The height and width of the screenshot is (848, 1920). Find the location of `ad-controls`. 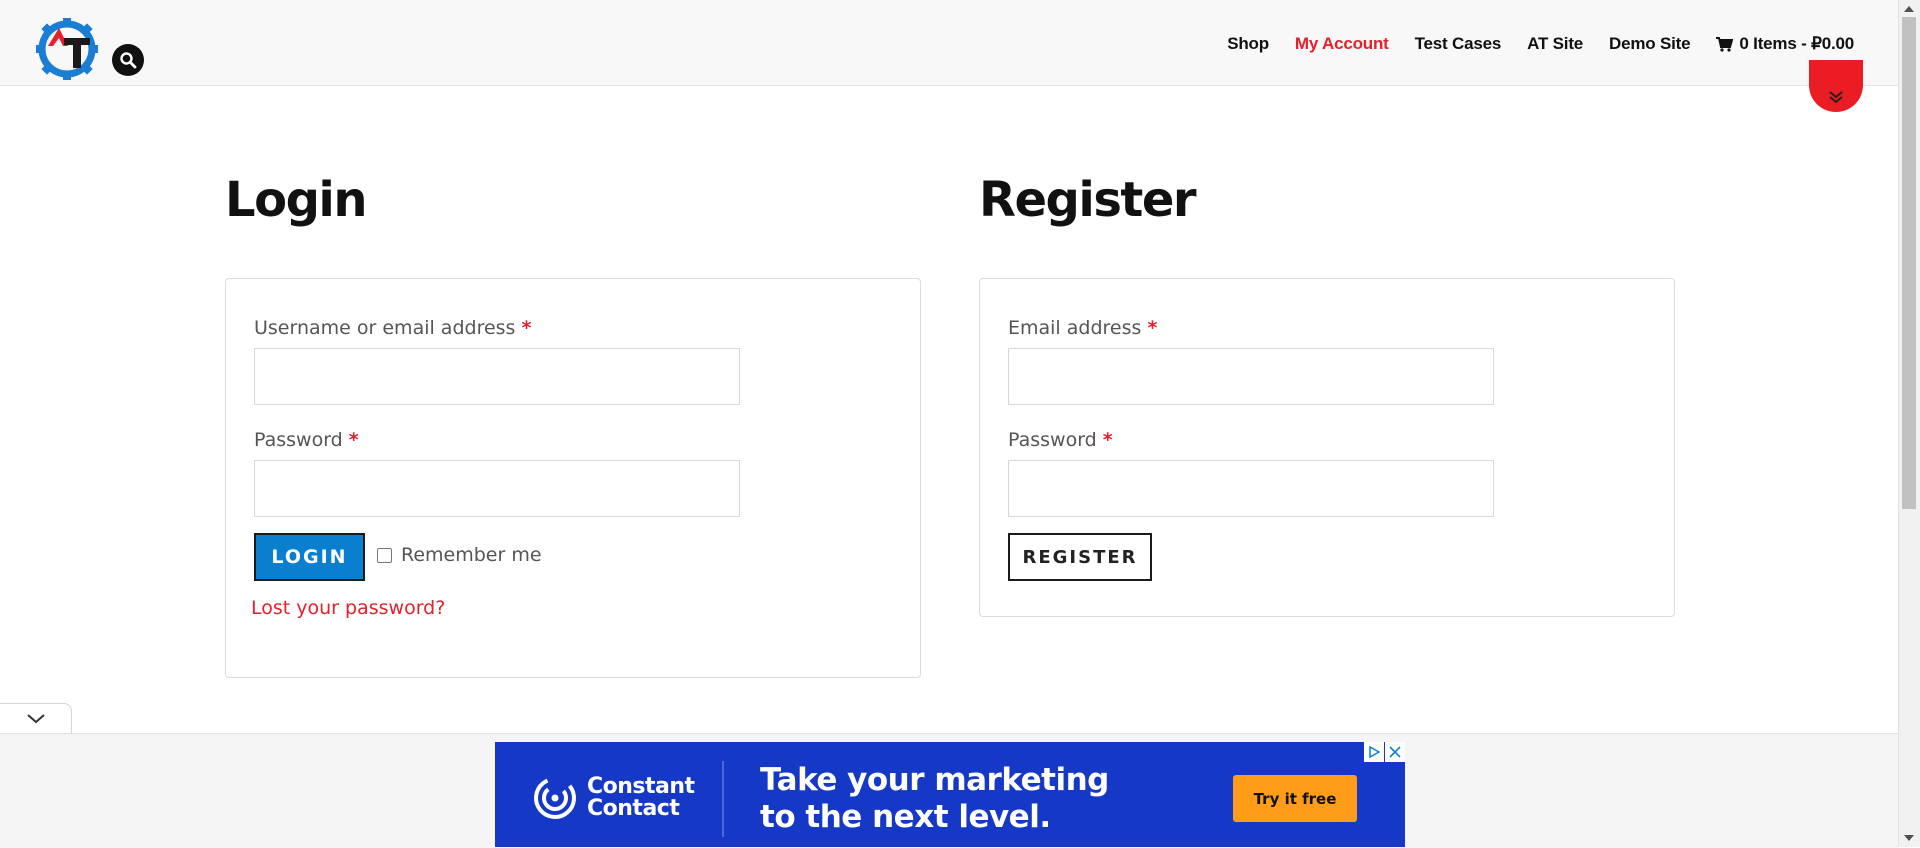

ad-controls is located at coordinates (1384, 752).